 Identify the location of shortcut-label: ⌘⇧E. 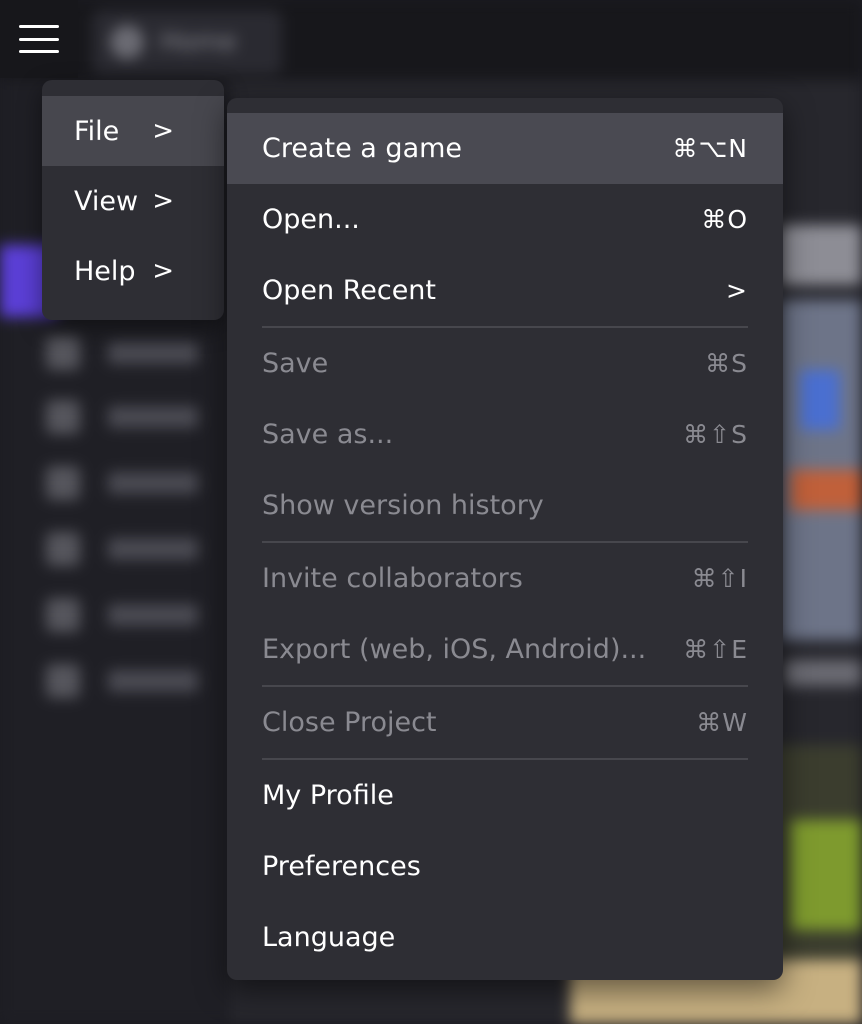
(715, 649).